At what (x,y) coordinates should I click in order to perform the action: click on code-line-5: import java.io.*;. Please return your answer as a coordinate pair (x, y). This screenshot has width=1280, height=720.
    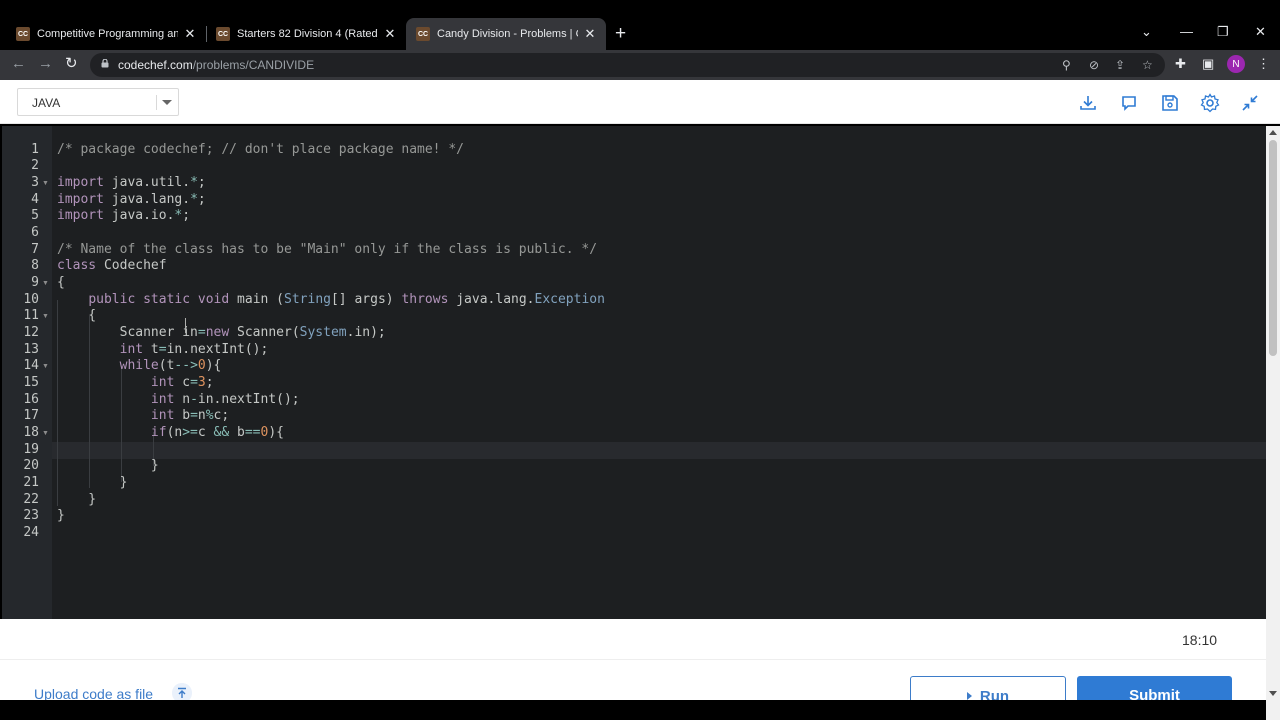
    Looking at the image, I should click on (124, 215).